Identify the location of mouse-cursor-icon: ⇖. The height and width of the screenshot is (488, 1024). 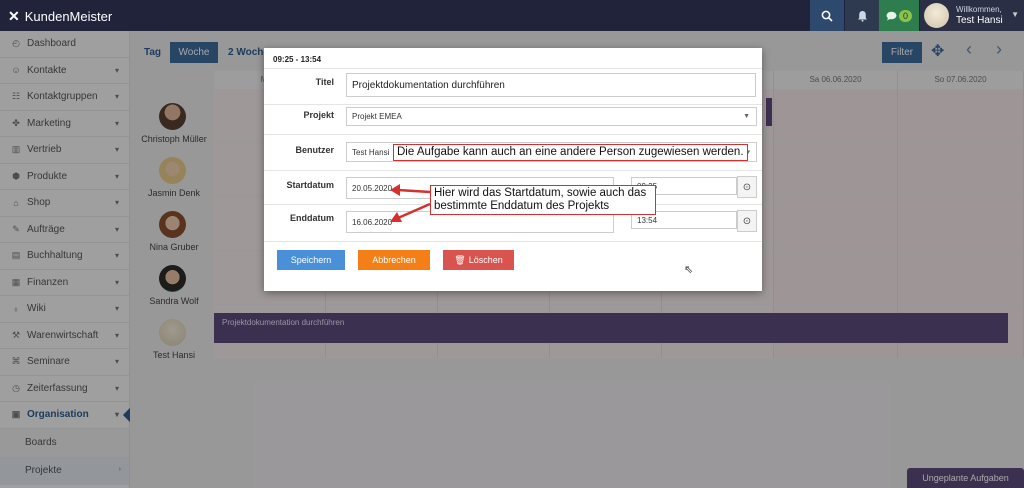
(689, 270).